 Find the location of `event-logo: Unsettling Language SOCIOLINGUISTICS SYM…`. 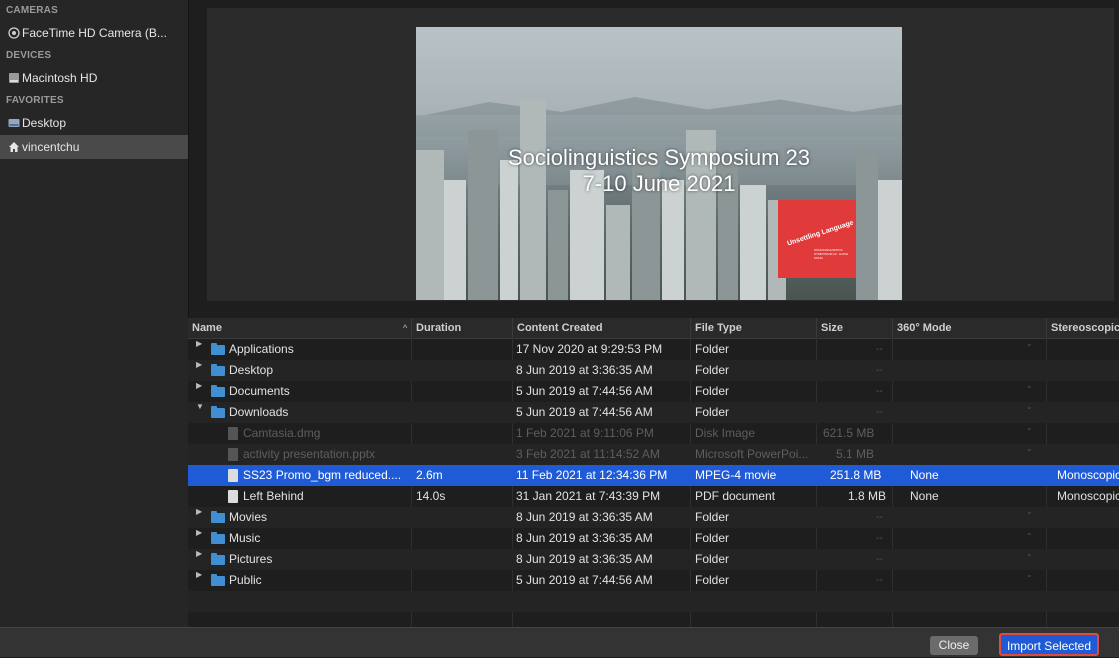

event-logo: Unsettling Language SOCIOLINGUISTICS SYM… is located at coordinates (817, 239).